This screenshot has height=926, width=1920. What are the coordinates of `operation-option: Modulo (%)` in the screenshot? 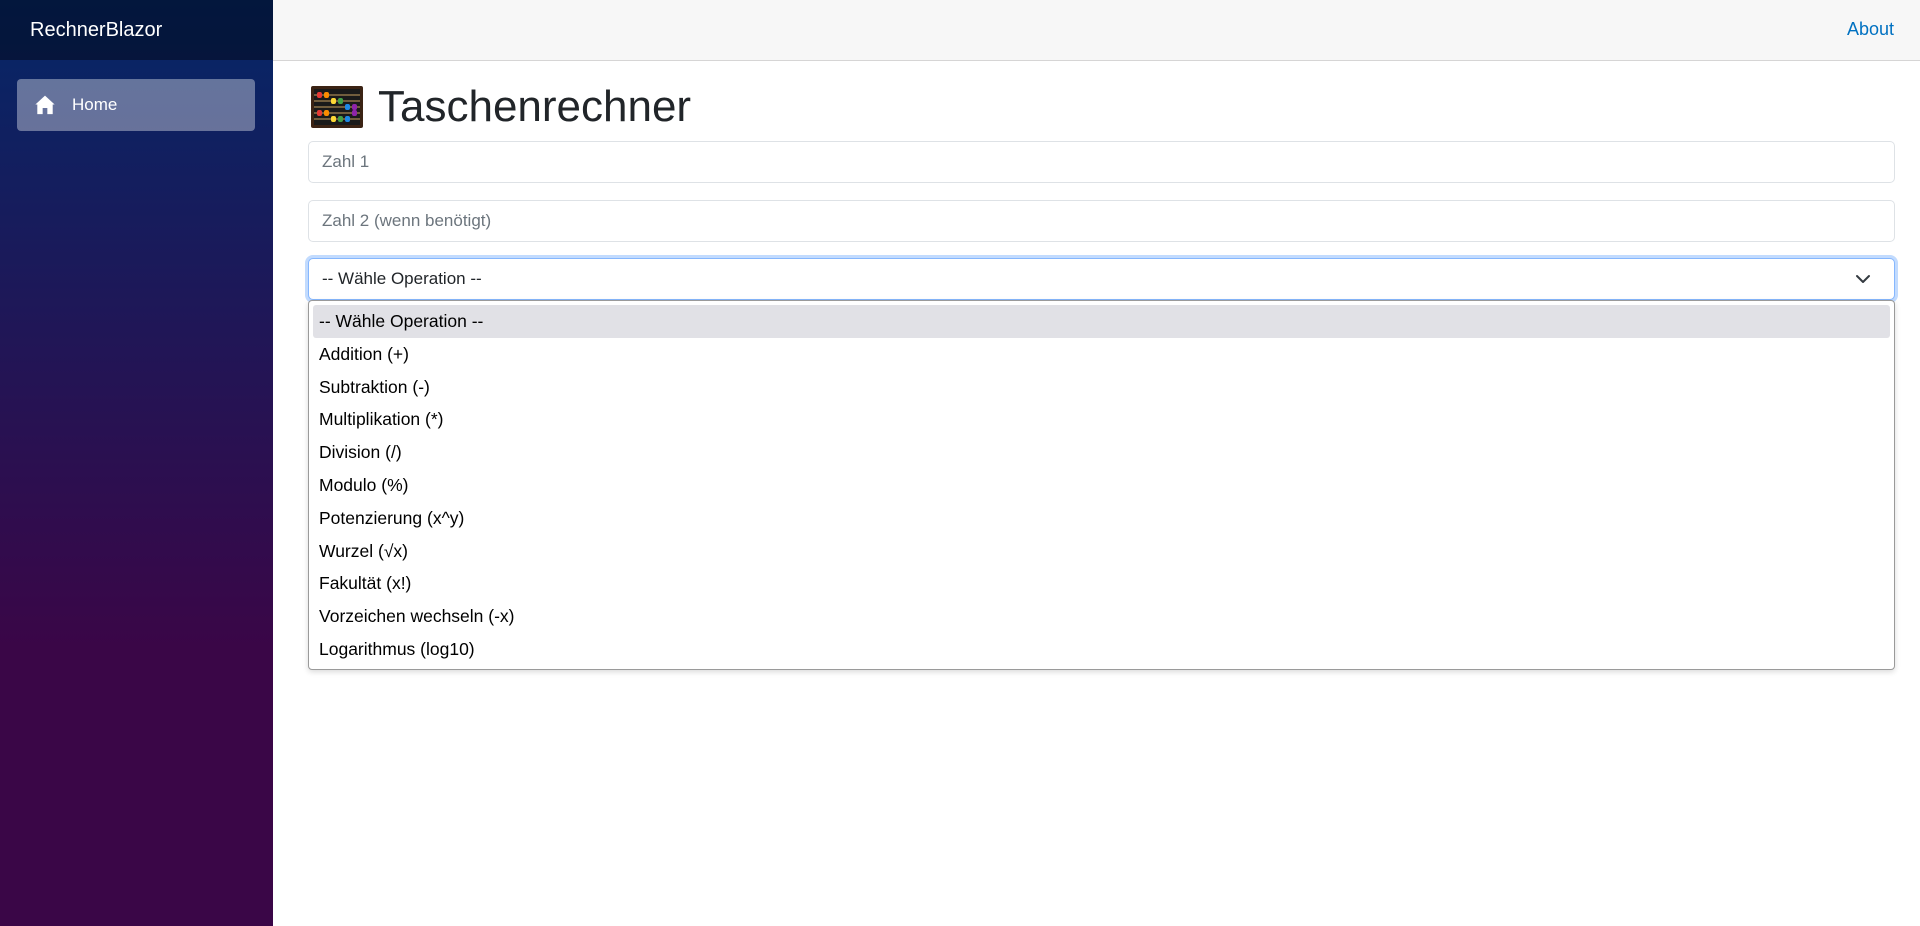 It's located at (1101, 485).